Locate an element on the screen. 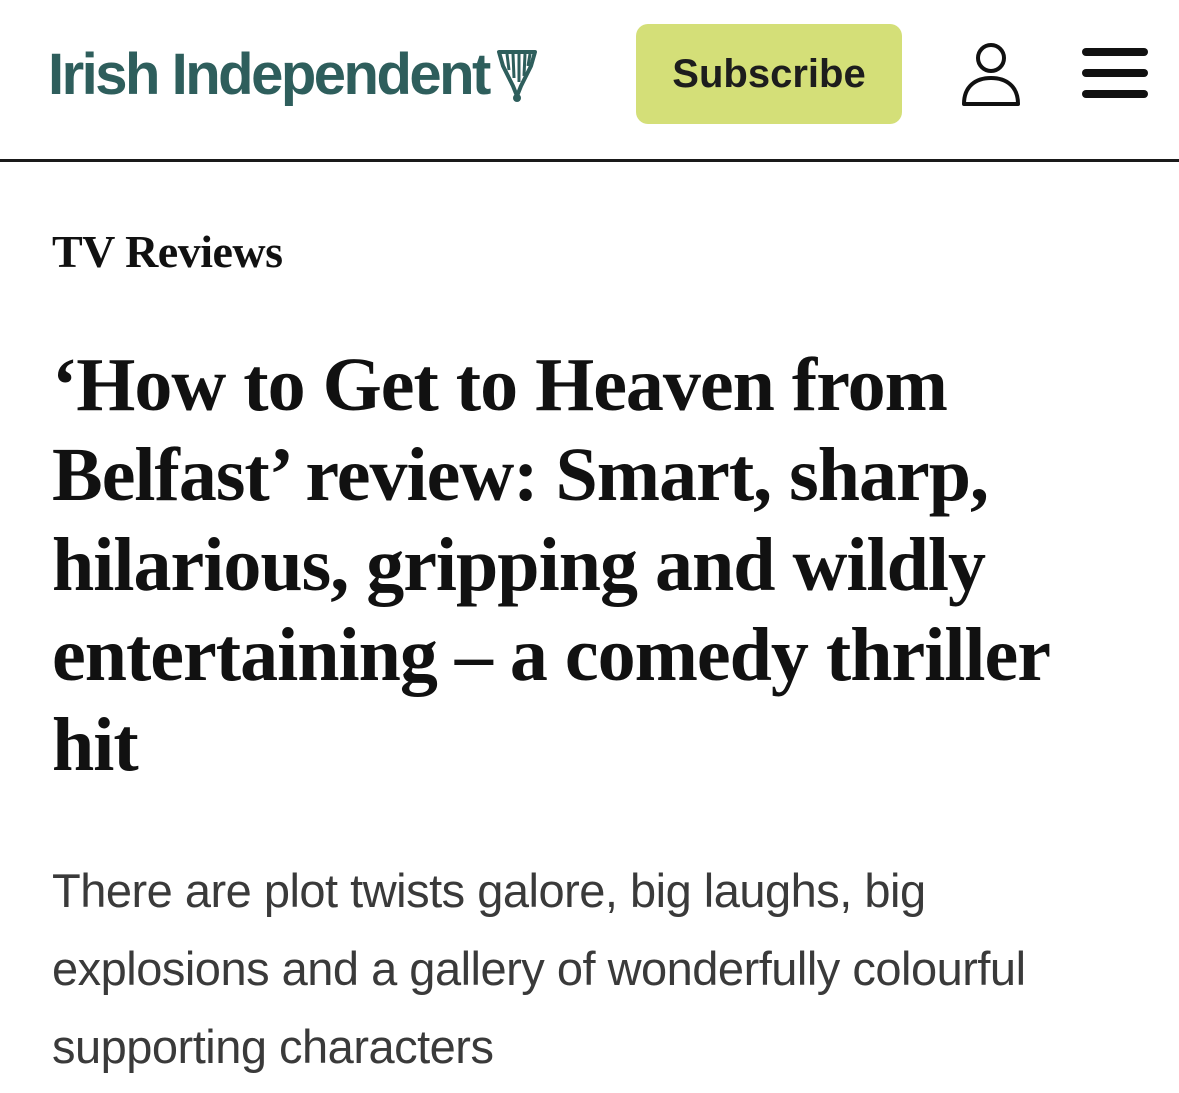  user-icon is located at coordinates (991, 74).